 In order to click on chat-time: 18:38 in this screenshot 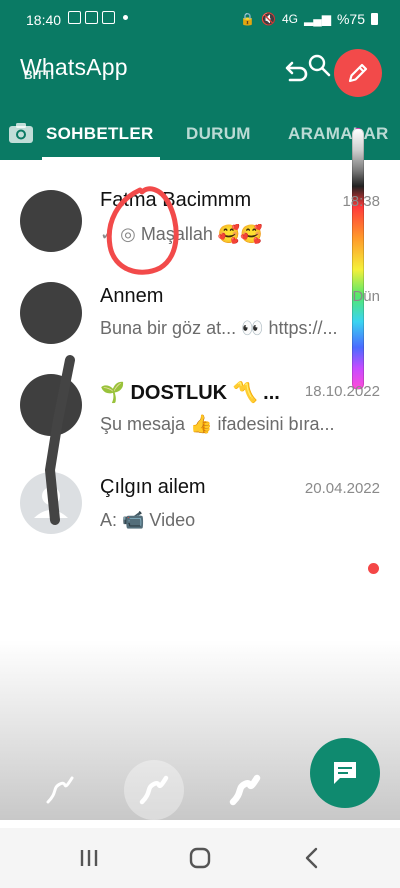, I will do `click(361, 201)`.